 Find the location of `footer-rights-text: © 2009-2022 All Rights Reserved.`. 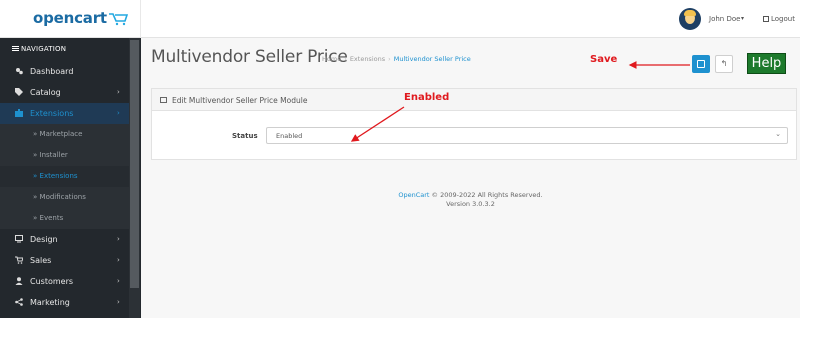

footer-rights-text: © 2009-2022 All Rights Reserved. is located at coordinates (486, 195).